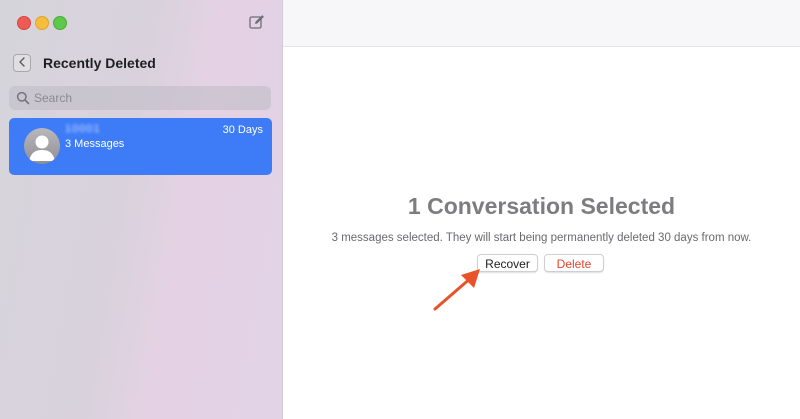 The height and width of the screenshot is (419, 800). I want to click on back-button, so click(22, 63).